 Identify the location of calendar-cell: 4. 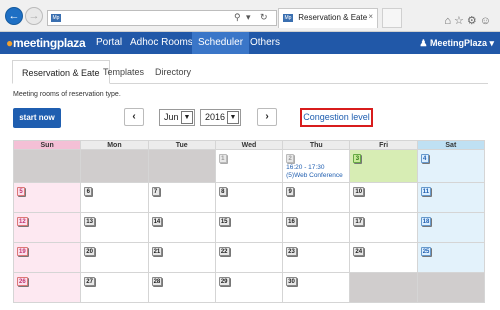
(451, 166).